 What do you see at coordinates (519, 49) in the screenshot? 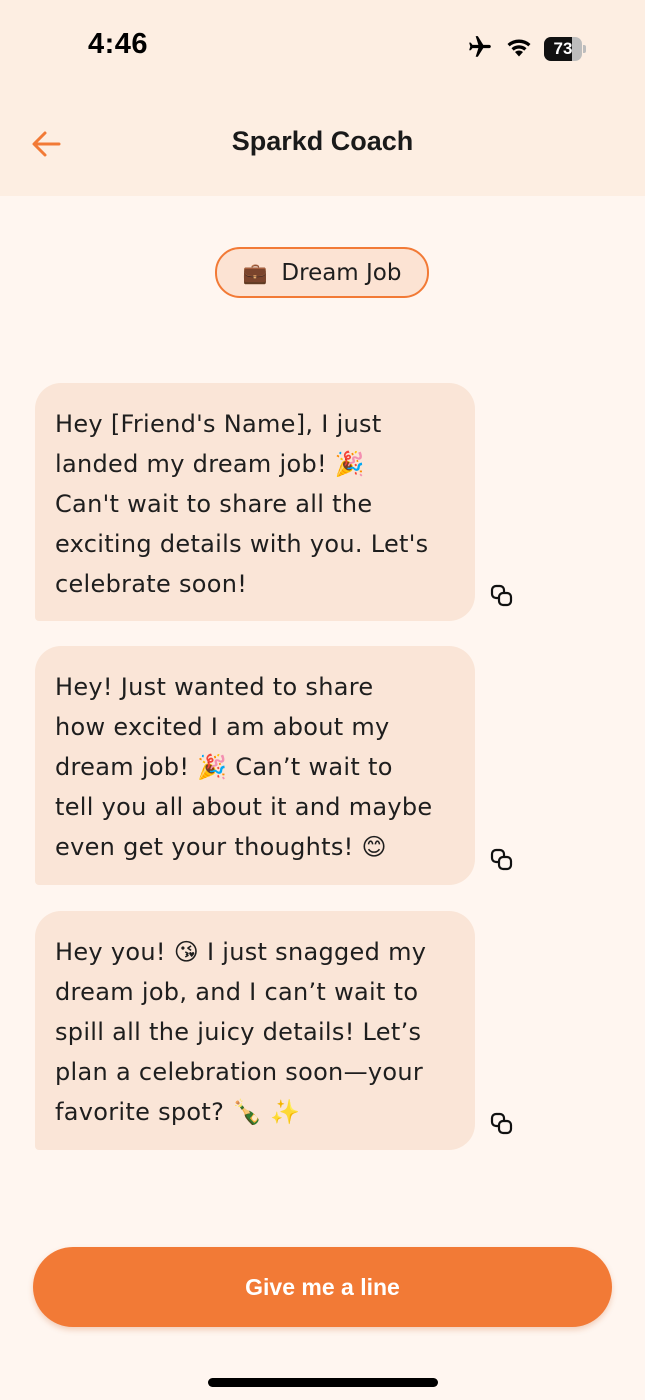
I see `wifi-icon` at bounding box center [519, 49].